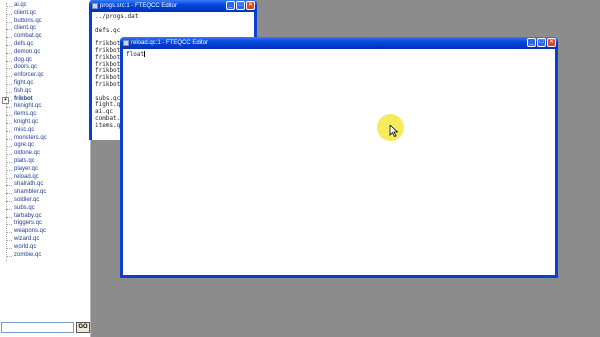 The width and height of the screenshot is (600, 337). What do you see at coordinates (26, 176) in the screenshot?
I see `tree-item-label: reload.qc` at bounding box center [26, 176].